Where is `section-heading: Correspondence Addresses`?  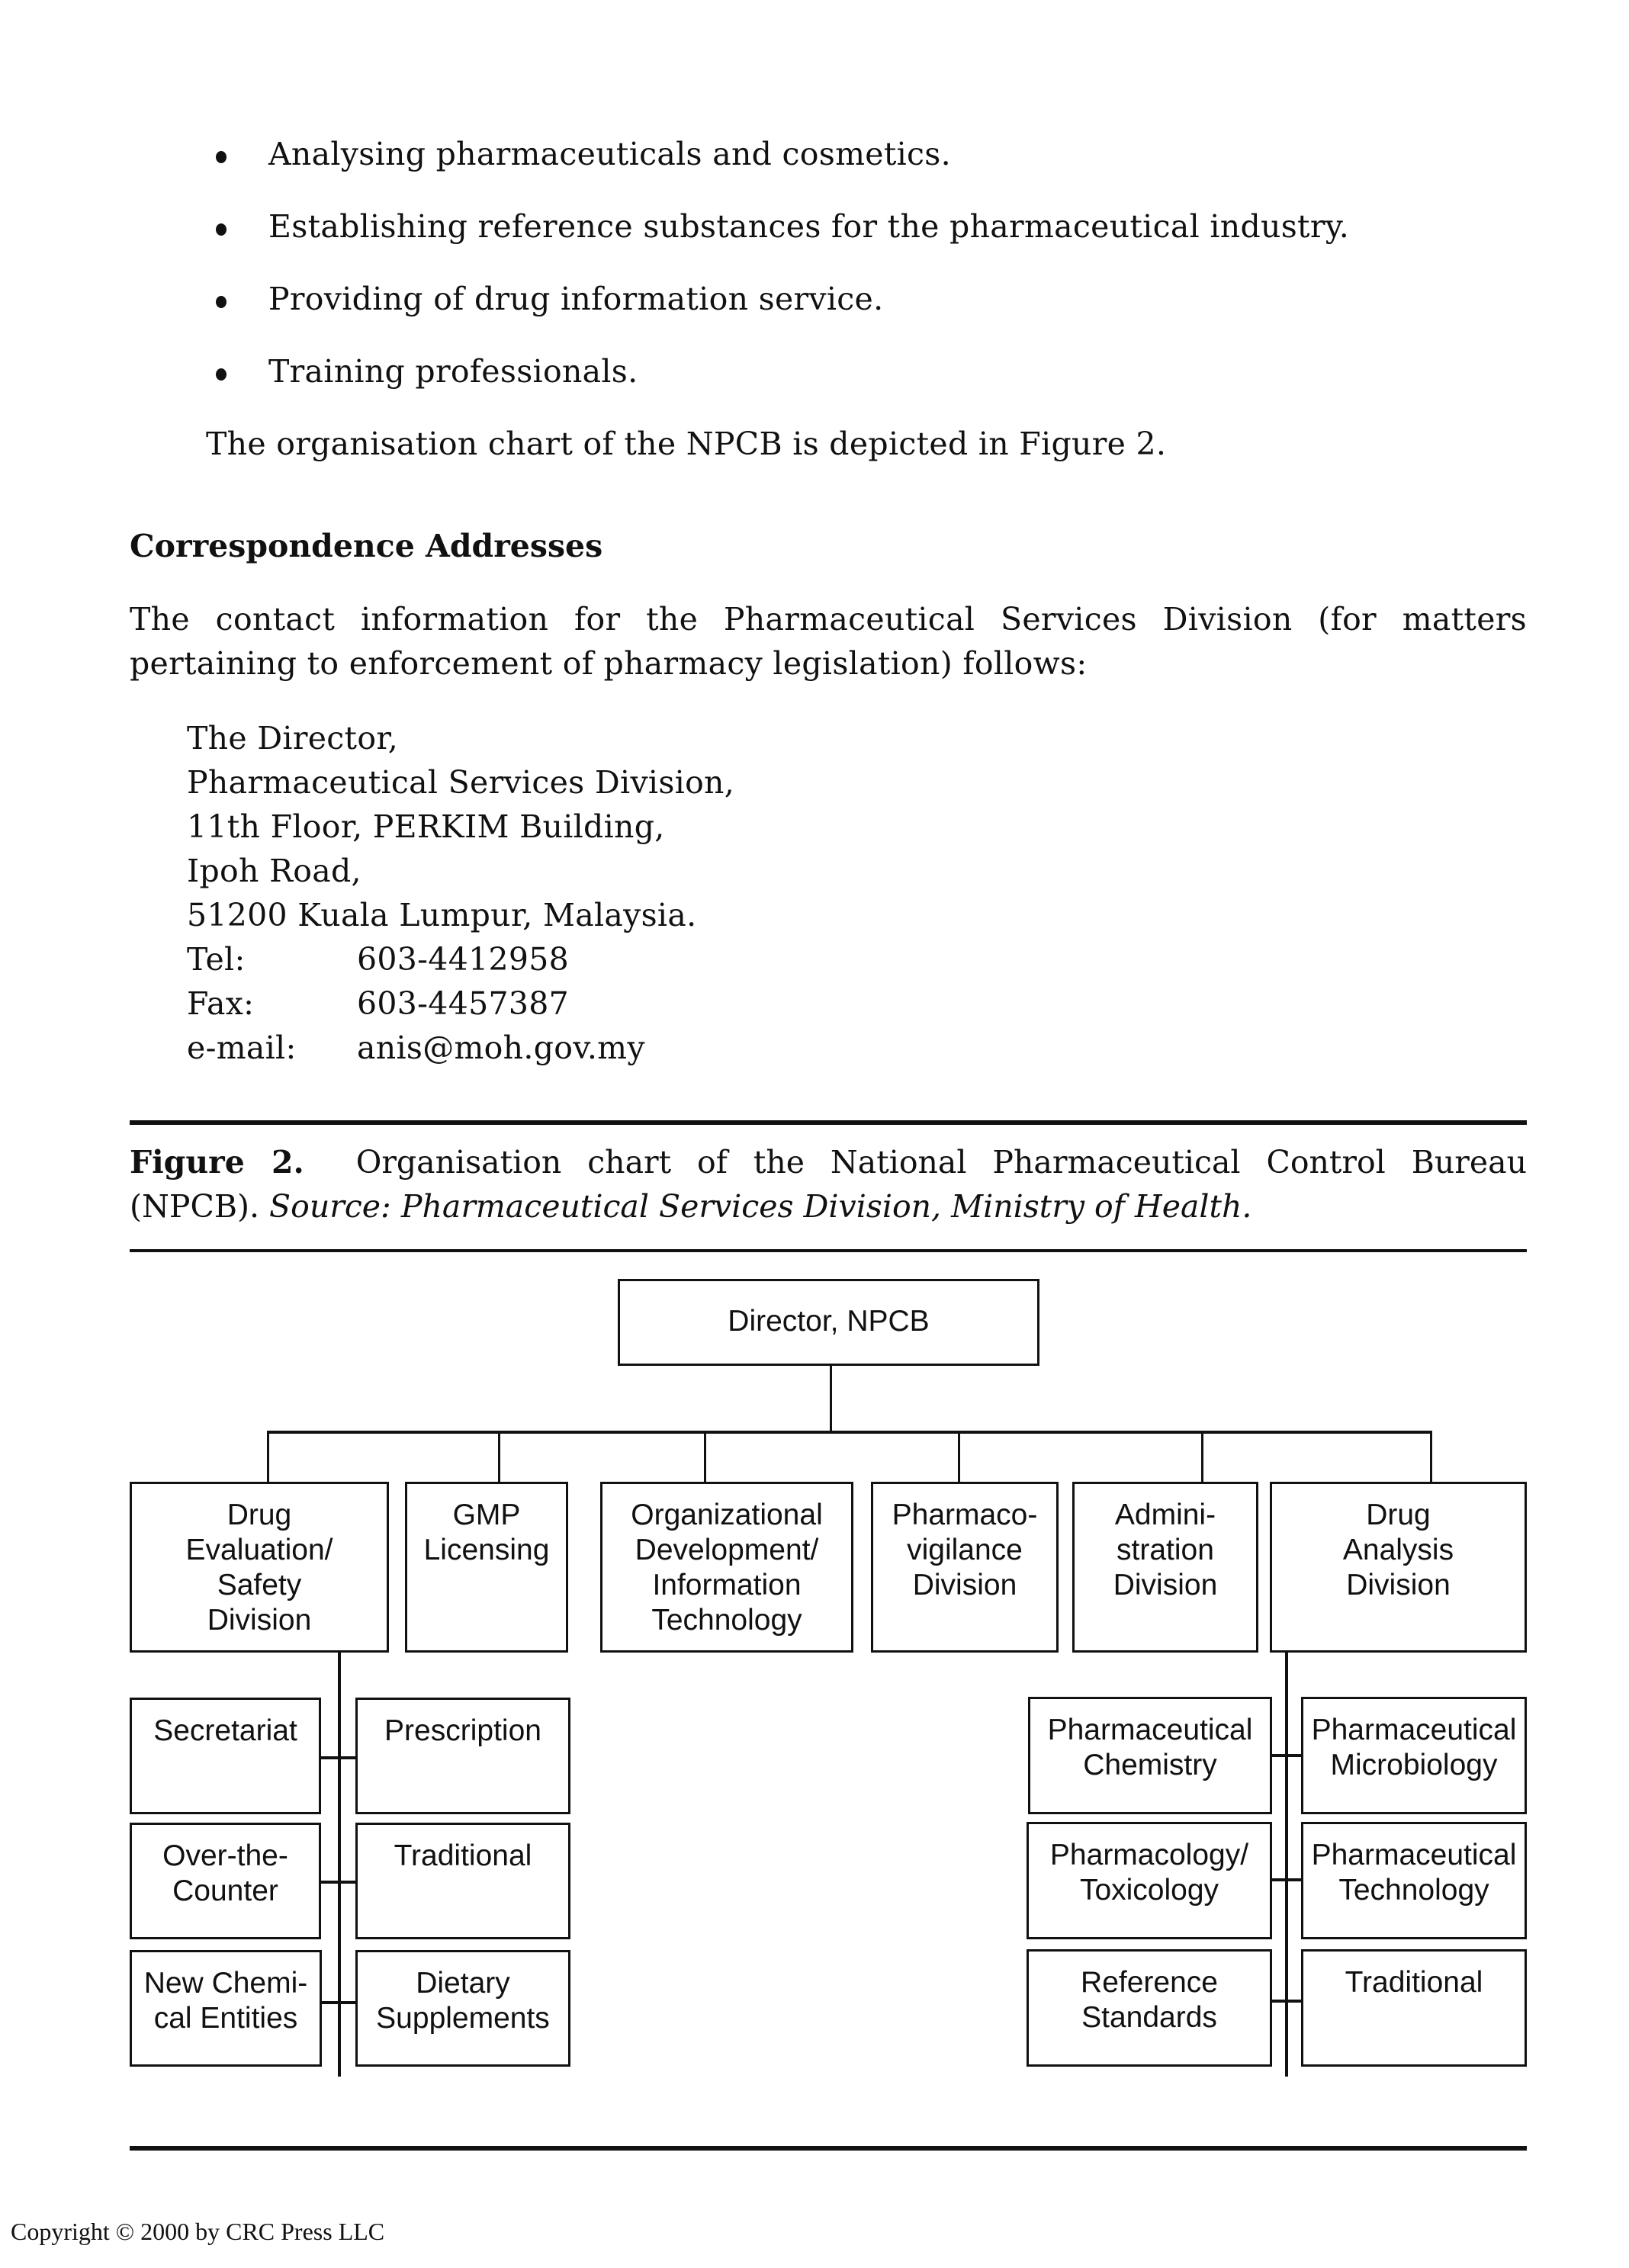 section-heading: Correspondence Addresses is located at coordinates (366, 546).